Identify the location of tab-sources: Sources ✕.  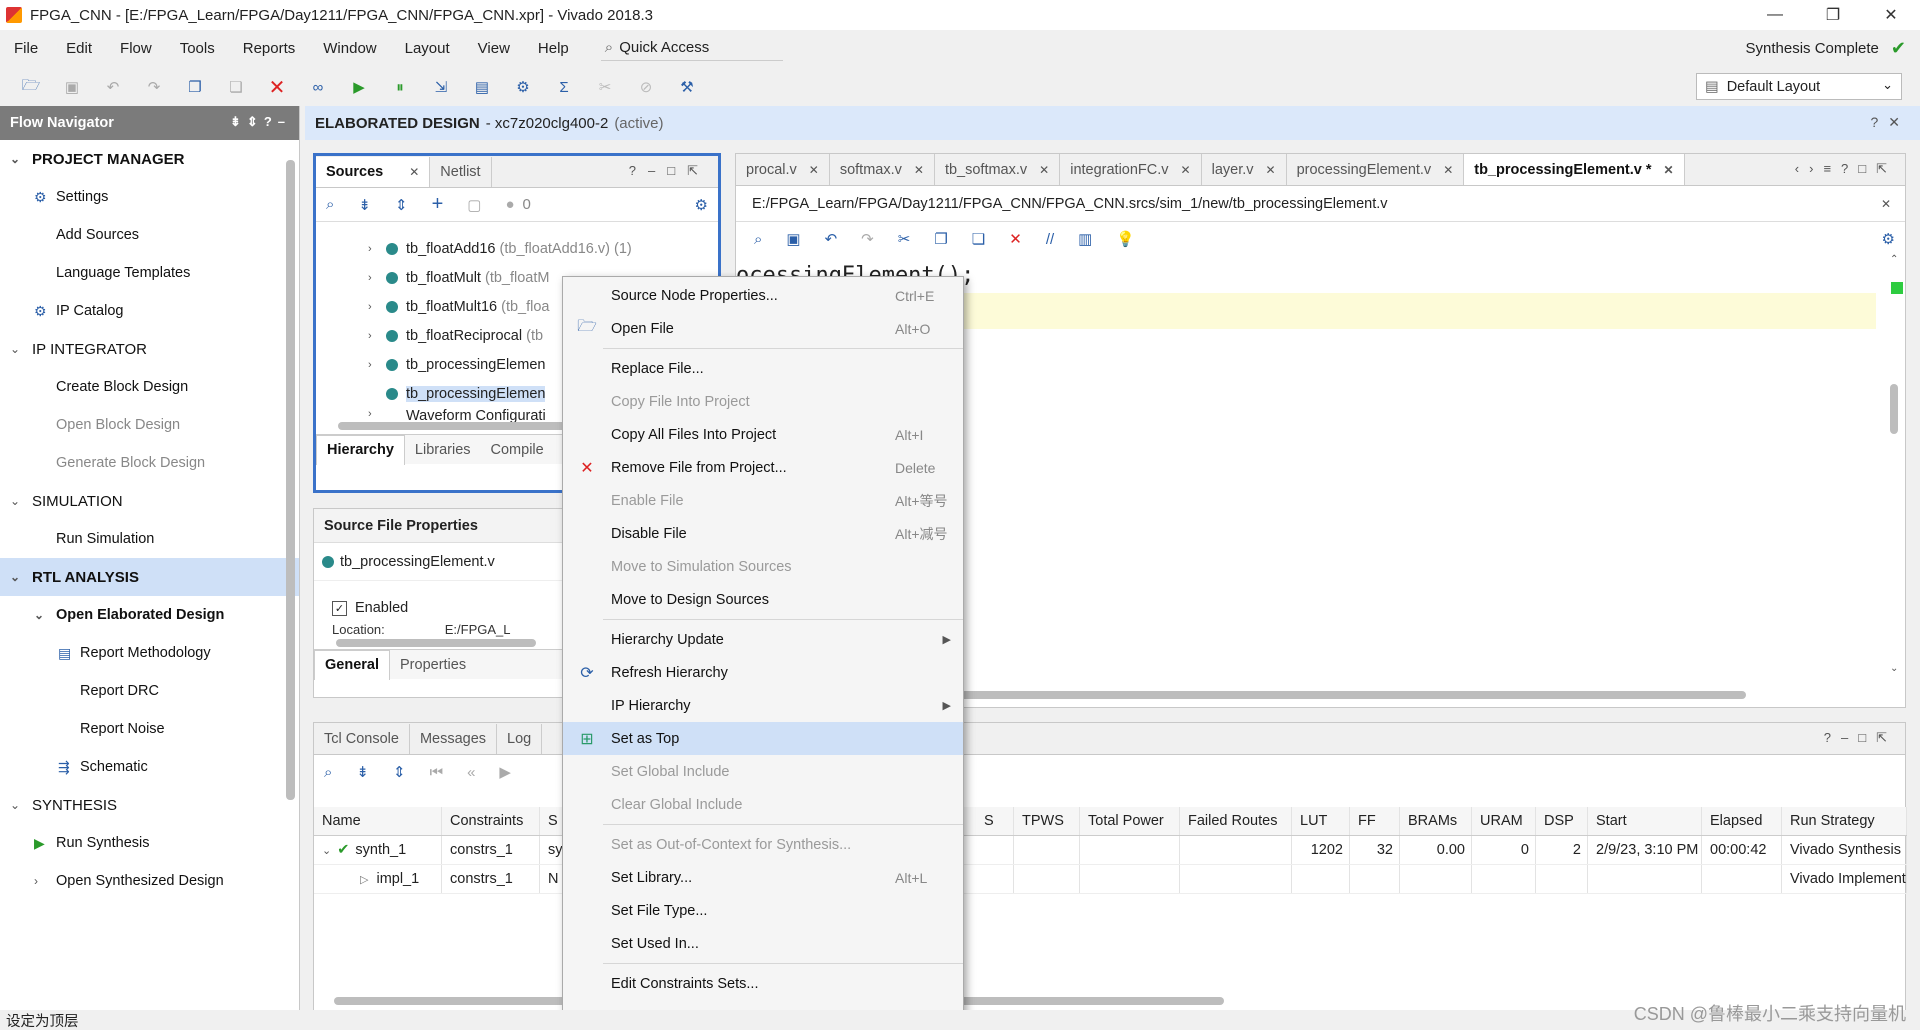
(373, 172).